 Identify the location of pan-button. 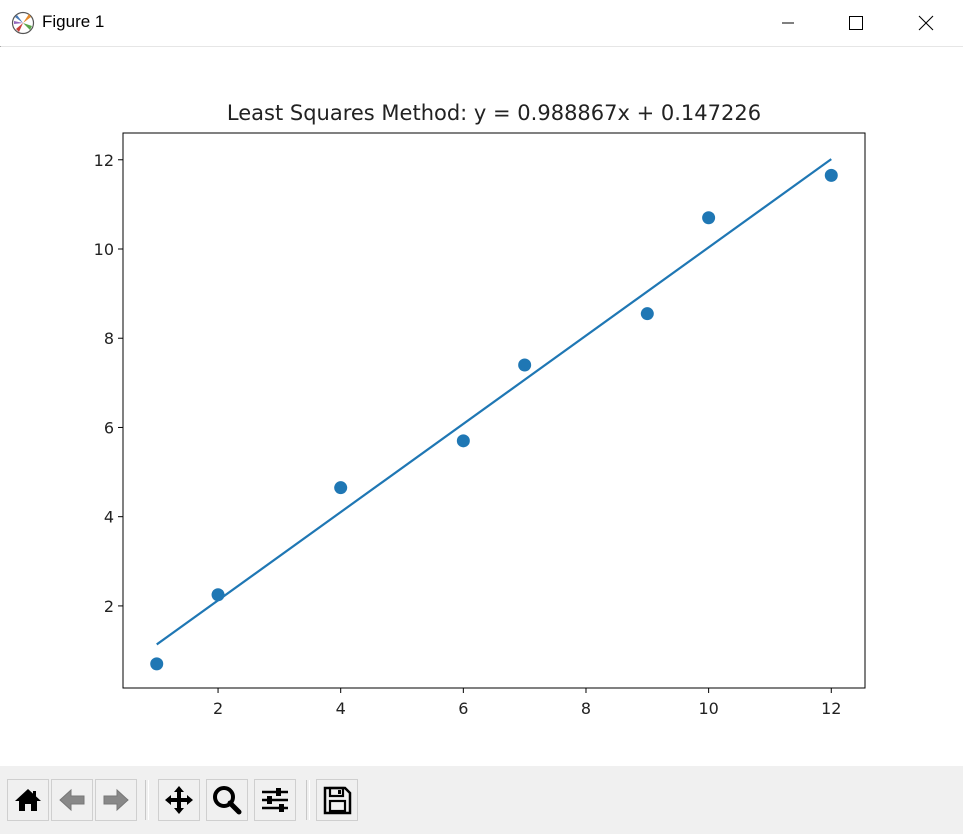
(179, 800).